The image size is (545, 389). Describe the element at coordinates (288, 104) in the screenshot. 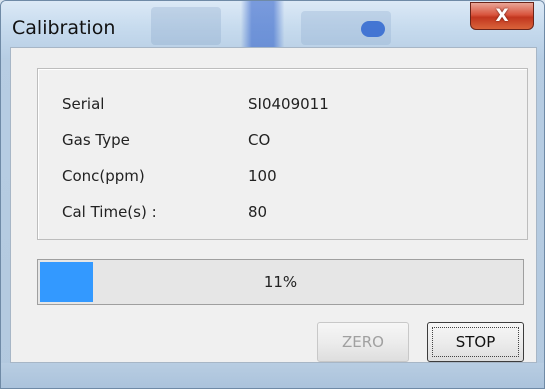

I see `serial-value: SI0409011` at that location.